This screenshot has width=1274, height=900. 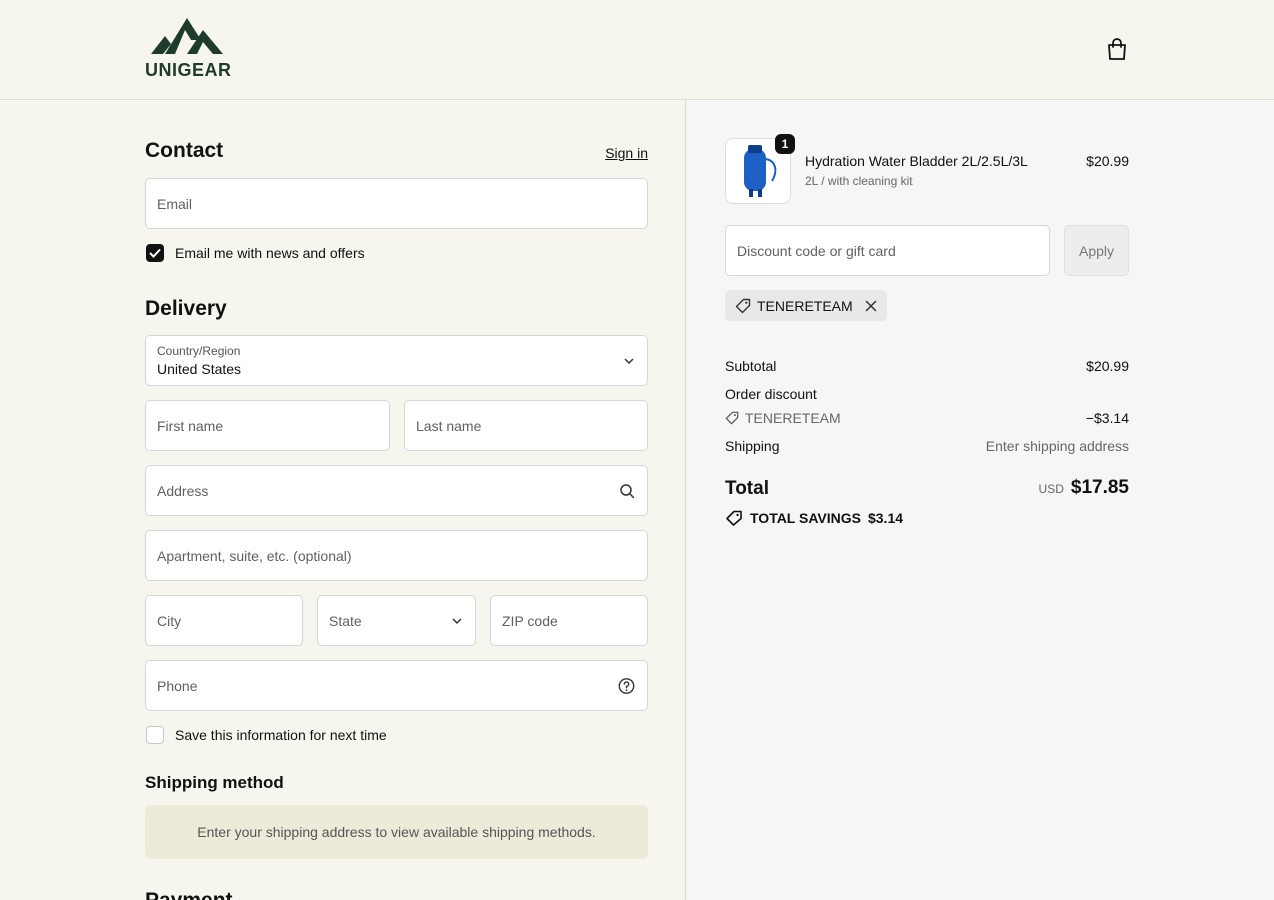 I want to click on shopping-bag-icon, so click(x=1117, y=49).